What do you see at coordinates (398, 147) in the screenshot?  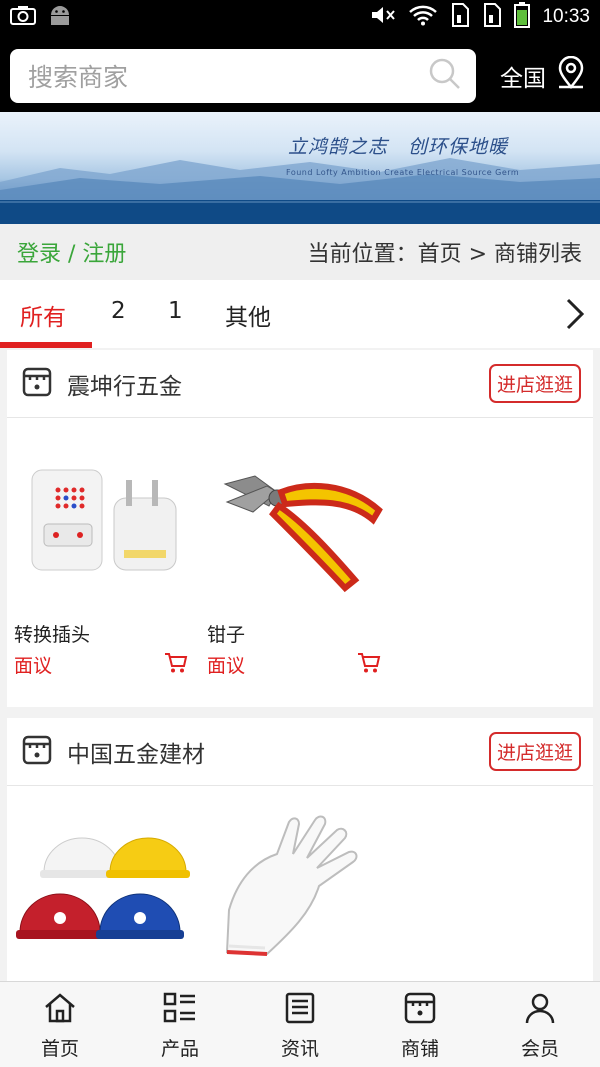 I see `banner-title: 立鸿鹄之志 创环保地暖` at bounding box center [398, 147].